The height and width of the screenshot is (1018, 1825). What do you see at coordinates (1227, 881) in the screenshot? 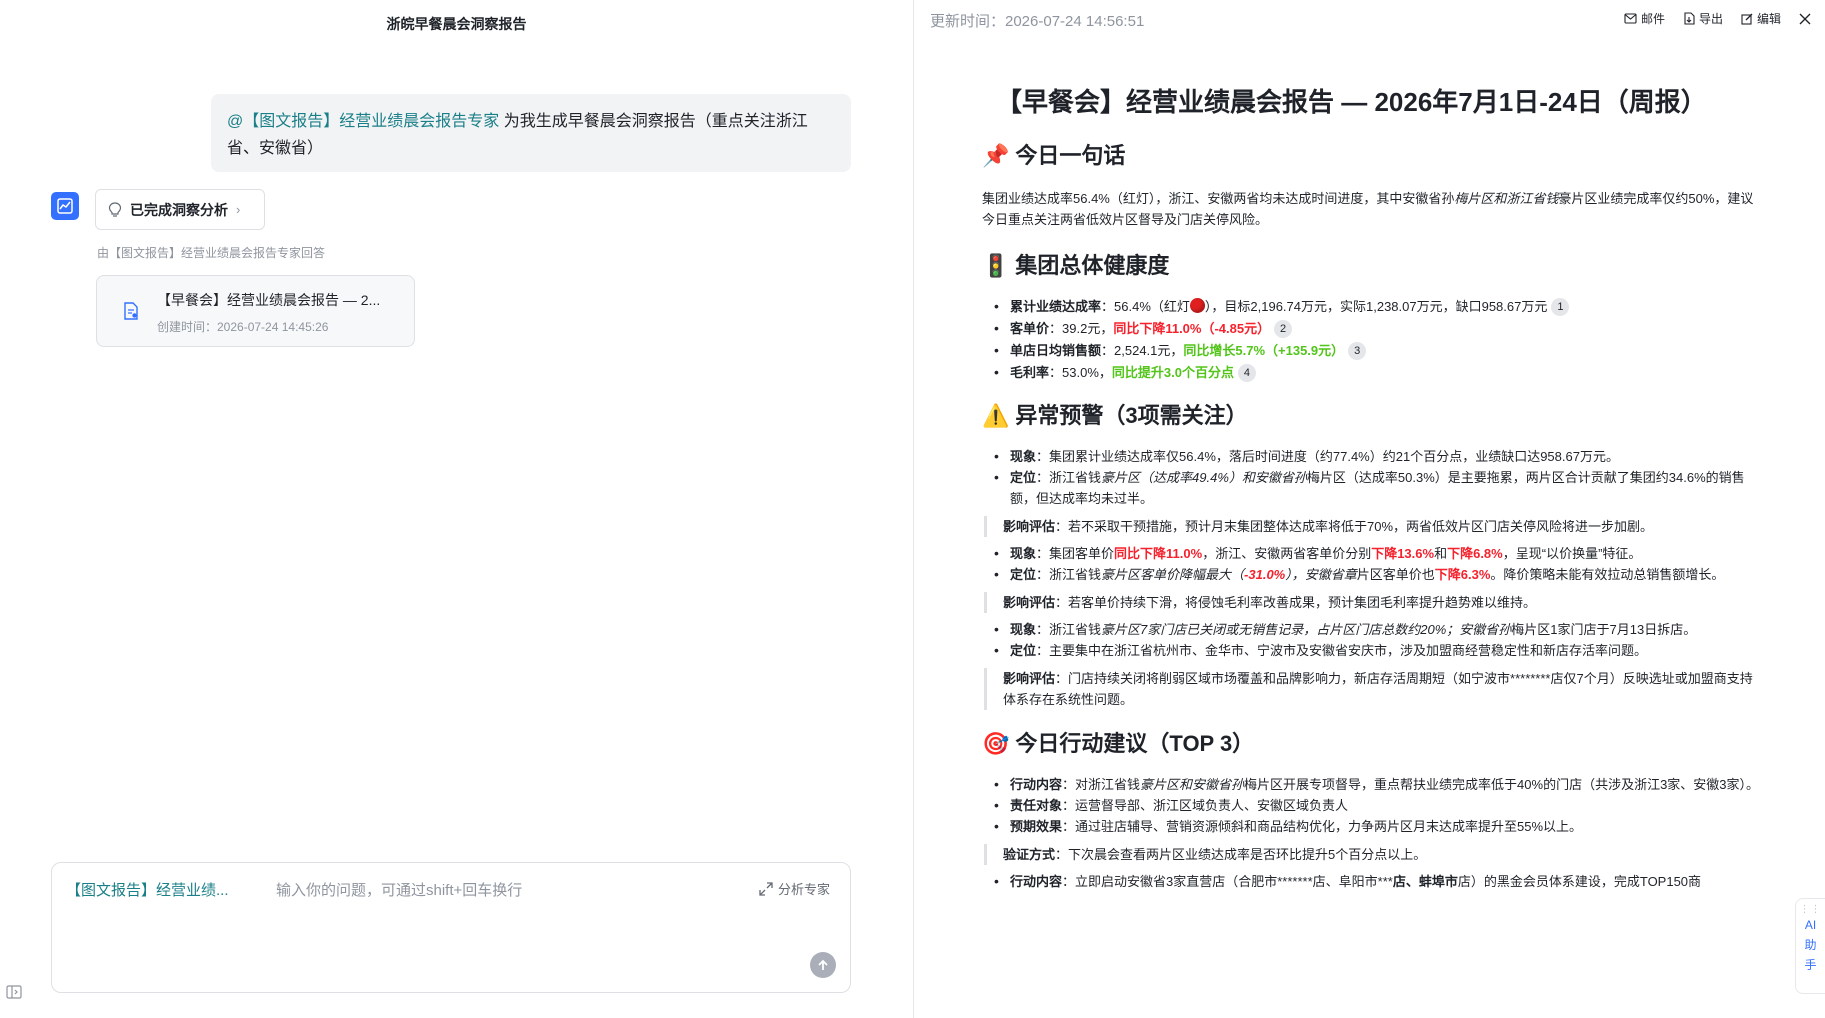
I see `item-text: ：立即启动安徽省3家直营店（合肥市*******店、阜阳市***` at bounding box center [1227, 881].